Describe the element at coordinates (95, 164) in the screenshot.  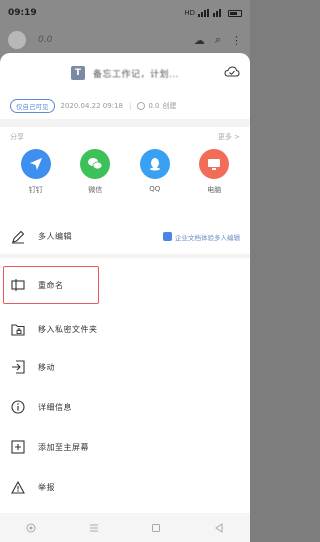
I see `wechat-icon` at that location.